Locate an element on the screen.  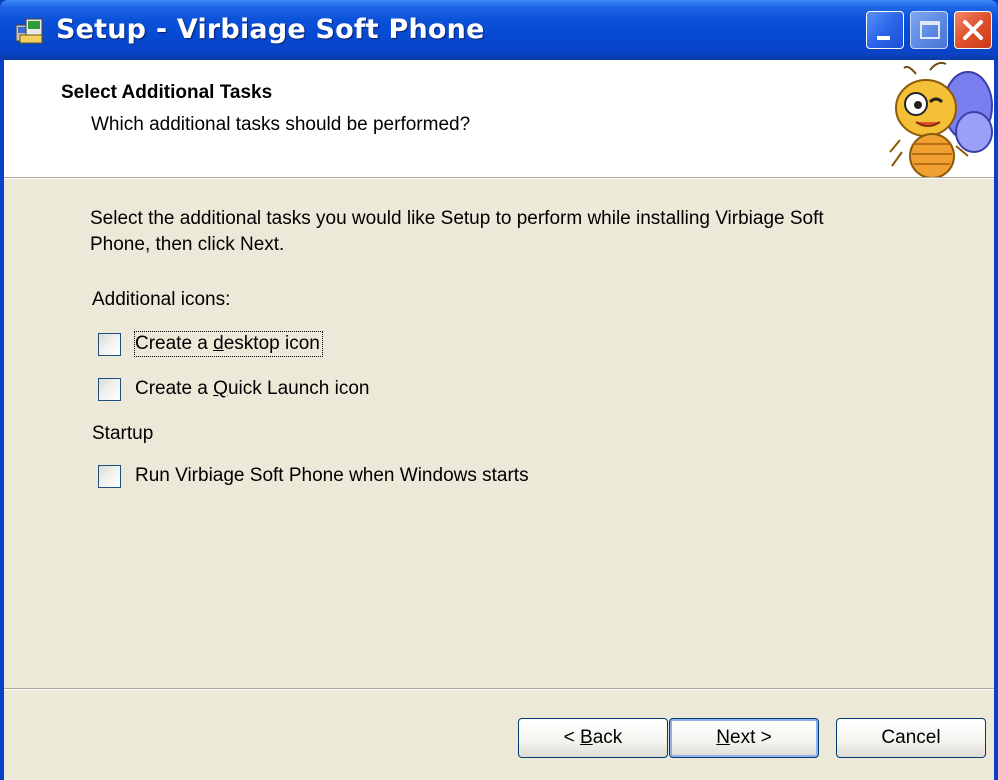
minimize-button is located at coordinates (885, 30).